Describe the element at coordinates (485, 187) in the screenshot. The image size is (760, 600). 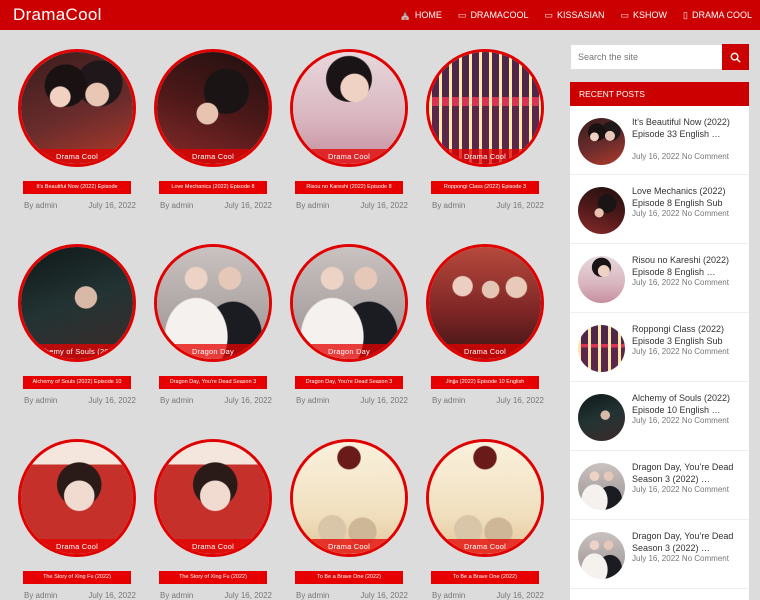
I see `post-title: Roppongi Class (2022) Episode 3` at that location.